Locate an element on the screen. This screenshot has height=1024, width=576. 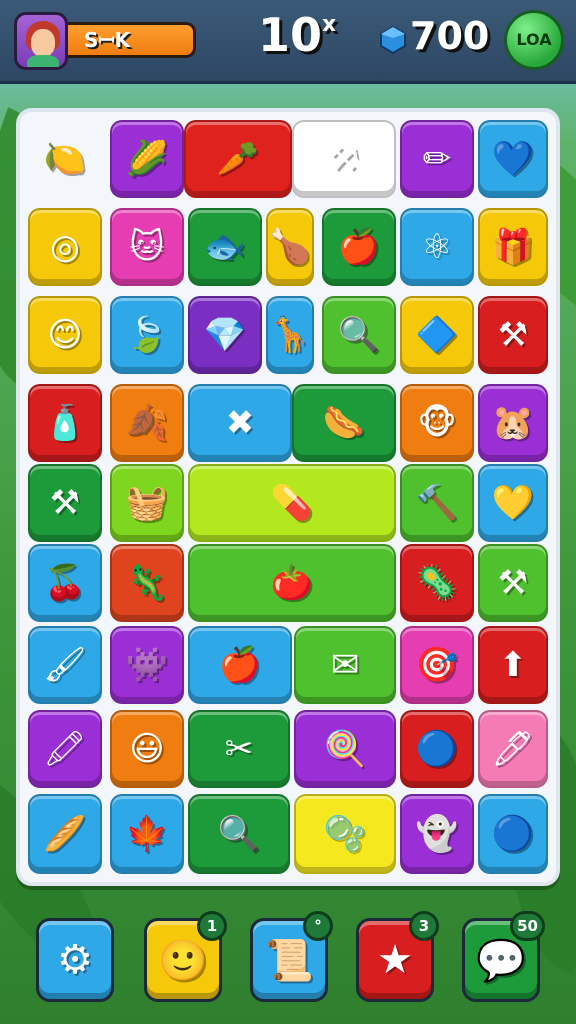
tile: 🖊 is located at coordinates (513, 749).